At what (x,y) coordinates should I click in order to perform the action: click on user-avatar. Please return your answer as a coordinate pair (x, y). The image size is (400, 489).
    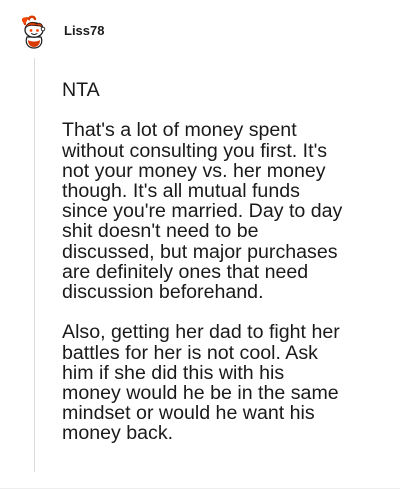
    Looking at the image, I should click on (34, 32).